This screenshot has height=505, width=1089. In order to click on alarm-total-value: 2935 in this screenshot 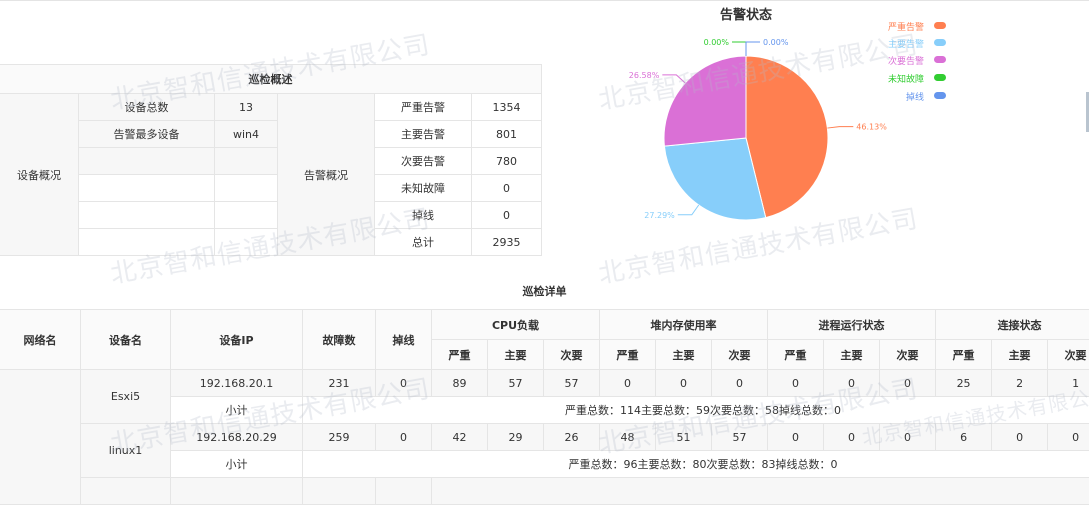, I will do `click(507, 242)`.